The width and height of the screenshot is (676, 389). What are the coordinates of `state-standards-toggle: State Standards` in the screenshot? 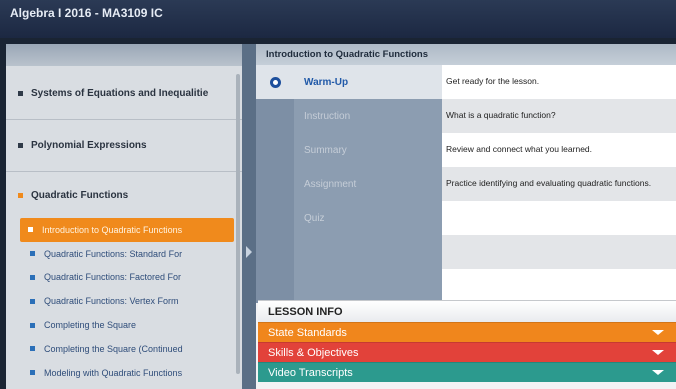 It's located at (467, 332).